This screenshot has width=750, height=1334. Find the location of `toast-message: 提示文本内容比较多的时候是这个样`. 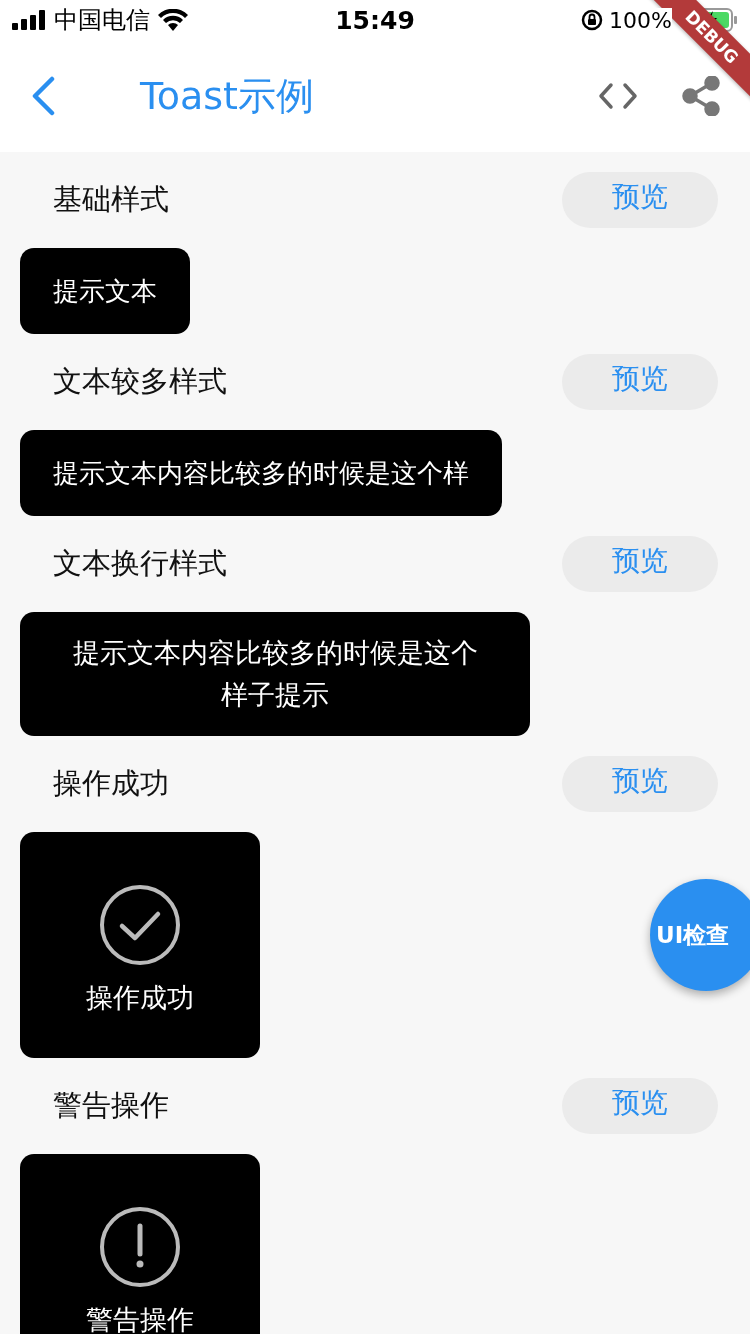

toast-message: 提示文本内容比较多的时候是这个样 is located at coordinates (261, 473).